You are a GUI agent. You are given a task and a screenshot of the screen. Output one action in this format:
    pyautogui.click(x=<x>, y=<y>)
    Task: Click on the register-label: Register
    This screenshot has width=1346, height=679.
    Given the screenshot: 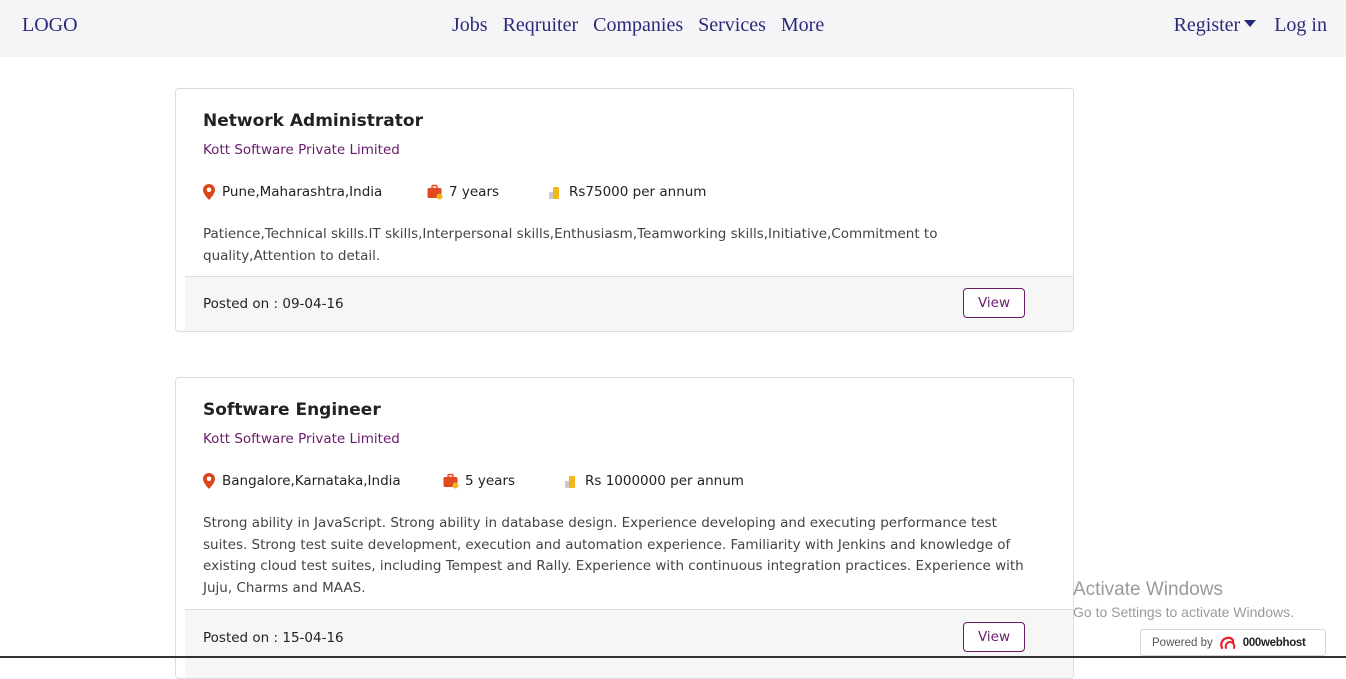 What is the action you would take?
    pyautogui.click(x=1207, y=25)
    